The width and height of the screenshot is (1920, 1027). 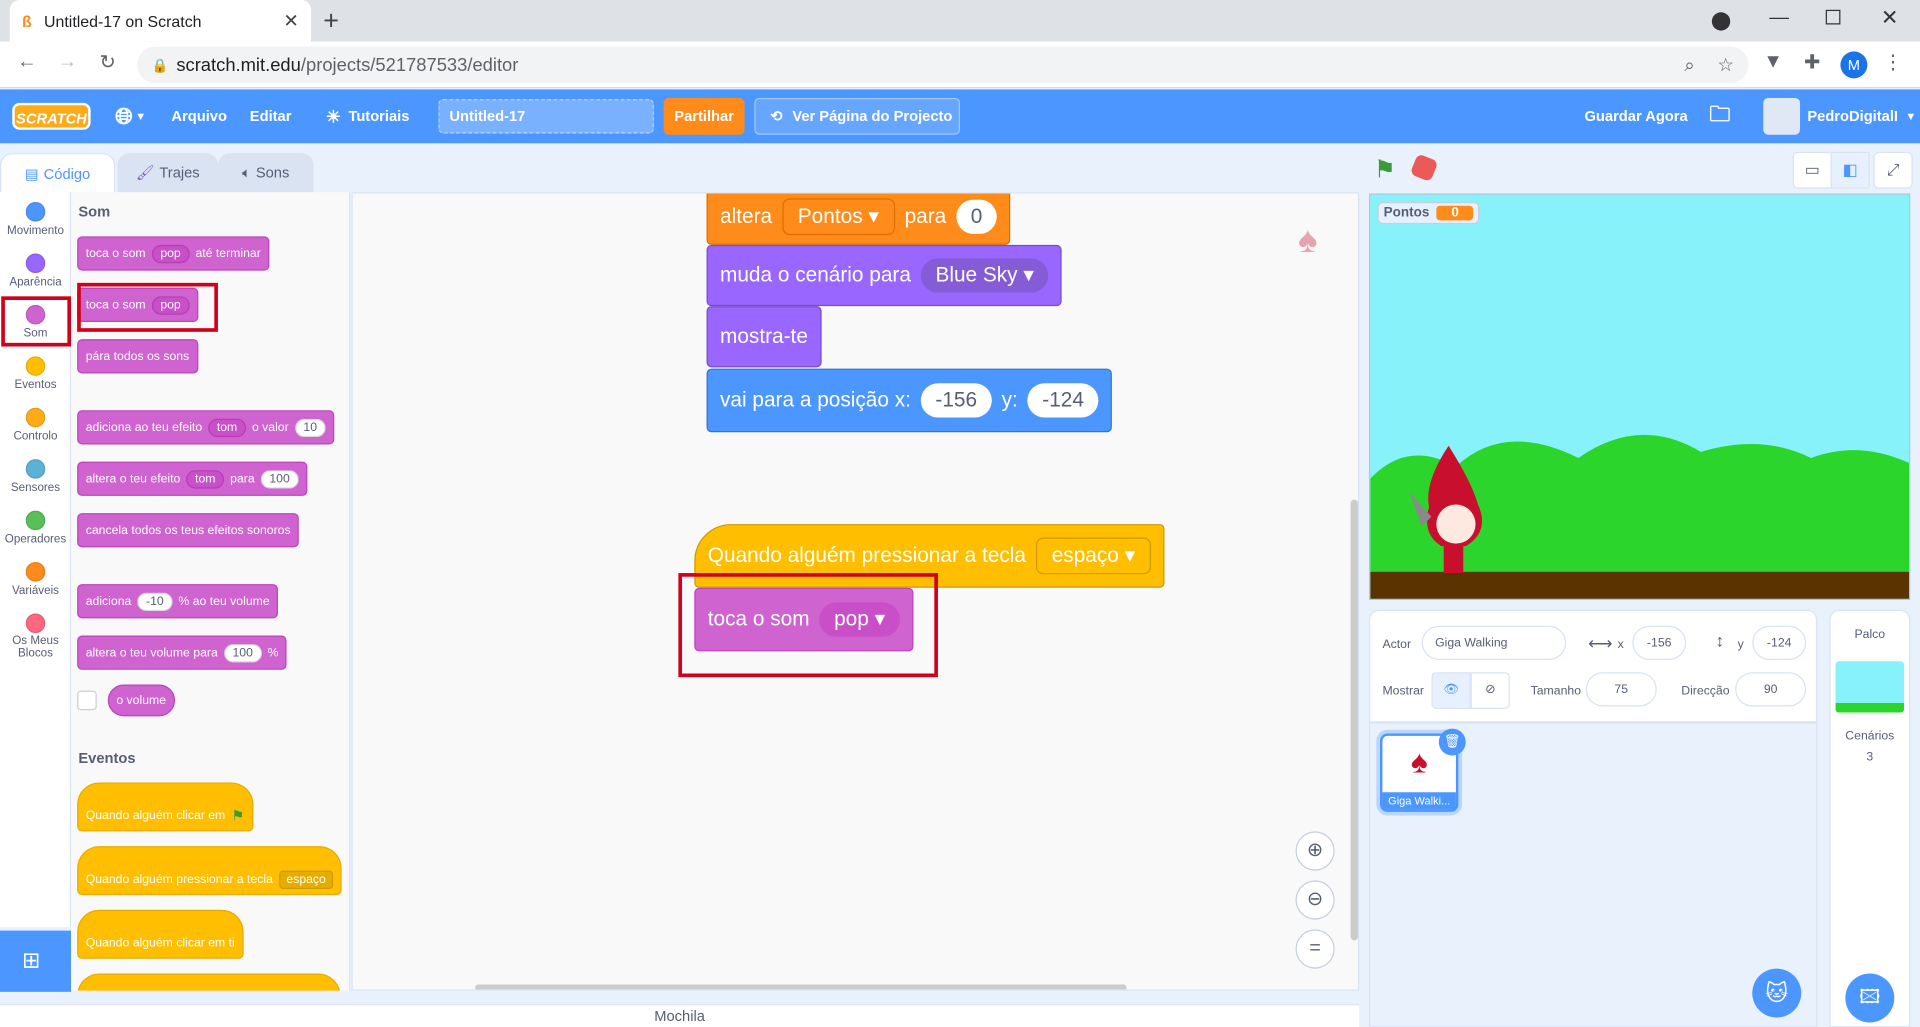 I want to click on giga-sprite-icon, so click(x=1454, y=513).